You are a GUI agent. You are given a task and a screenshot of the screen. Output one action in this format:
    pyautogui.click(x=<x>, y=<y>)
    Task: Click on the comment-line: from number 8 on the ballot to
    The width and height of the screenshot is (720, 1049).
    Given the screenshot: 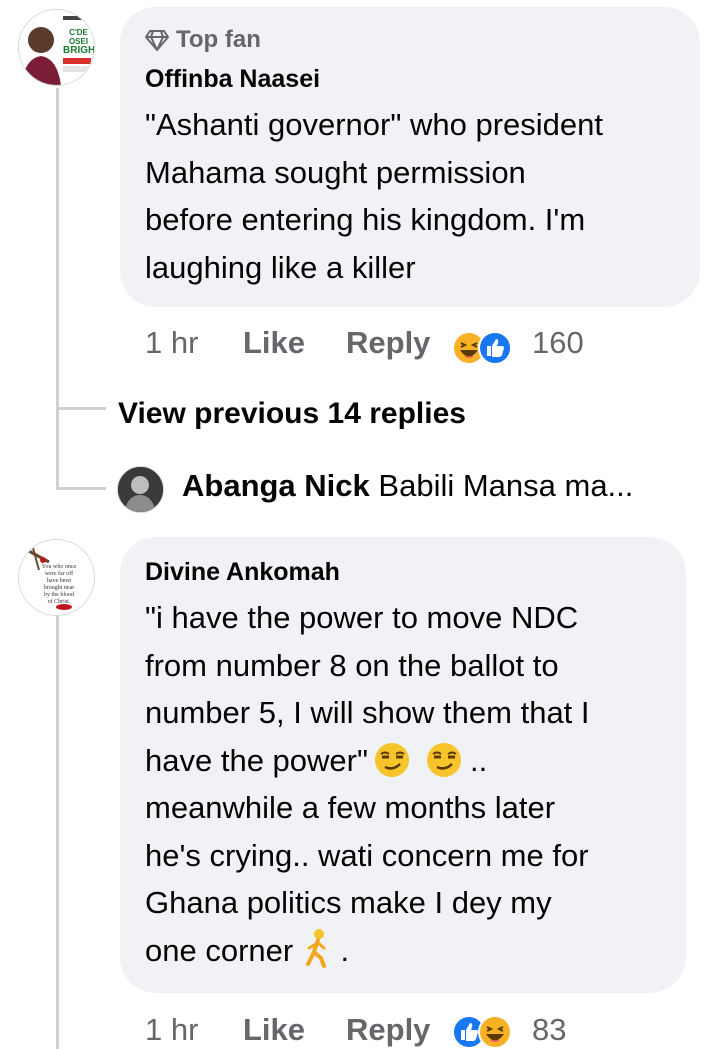 What is the action you would take?
    pyautogui.click(x=352, y=665)
    